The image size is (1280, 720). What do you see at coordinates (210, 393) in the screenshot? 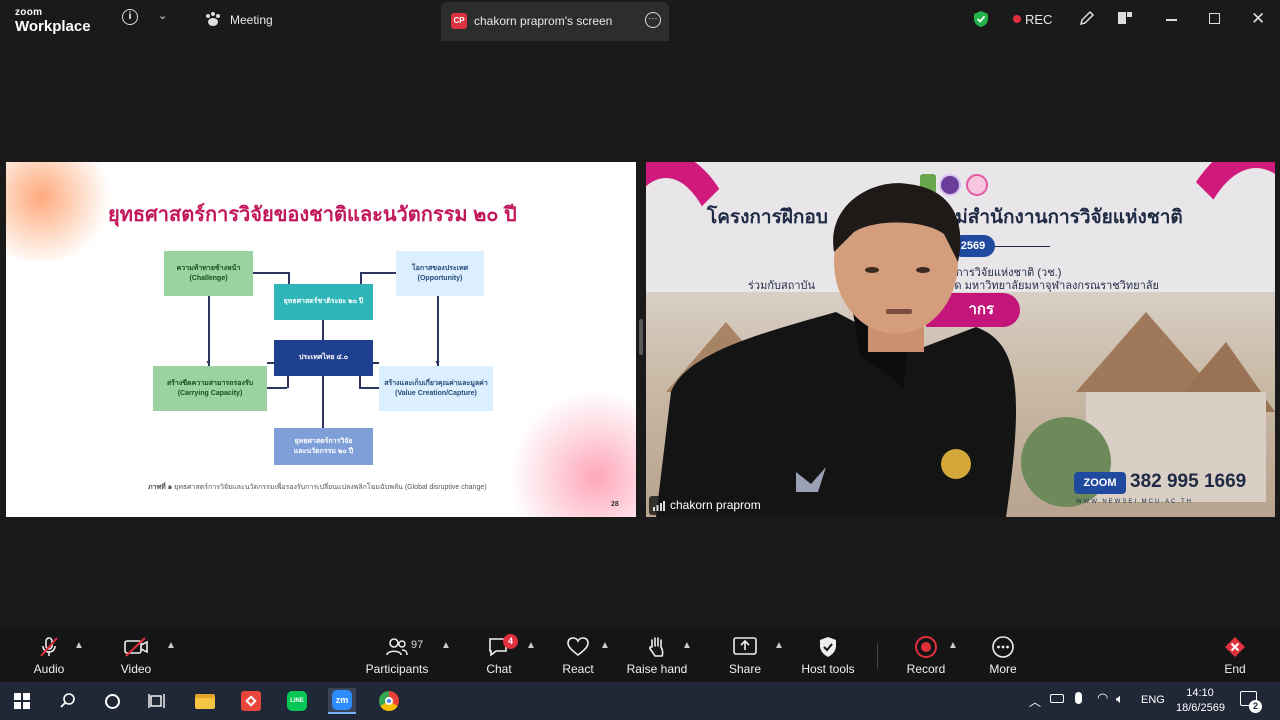
I see `box-capacity-en: (Carrying Capacity)` at bounding box center [210, 393].